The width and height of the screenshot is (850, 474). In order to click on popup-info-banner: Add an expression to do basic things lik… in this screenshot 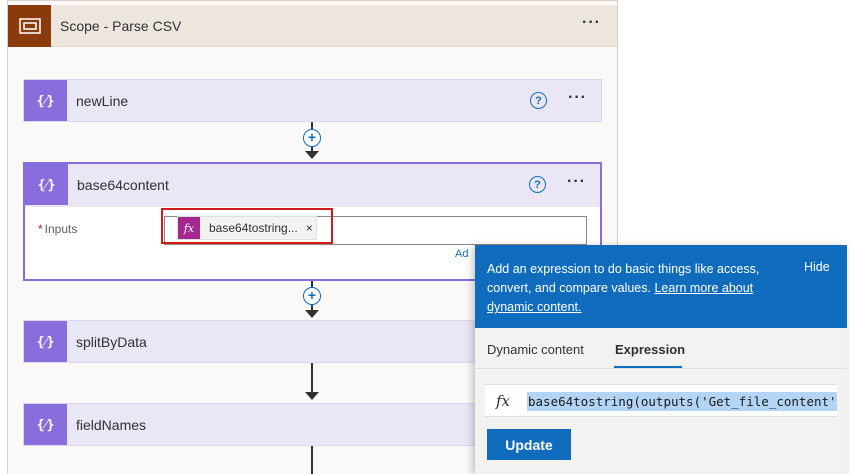, I will do `click(661, 286)`.